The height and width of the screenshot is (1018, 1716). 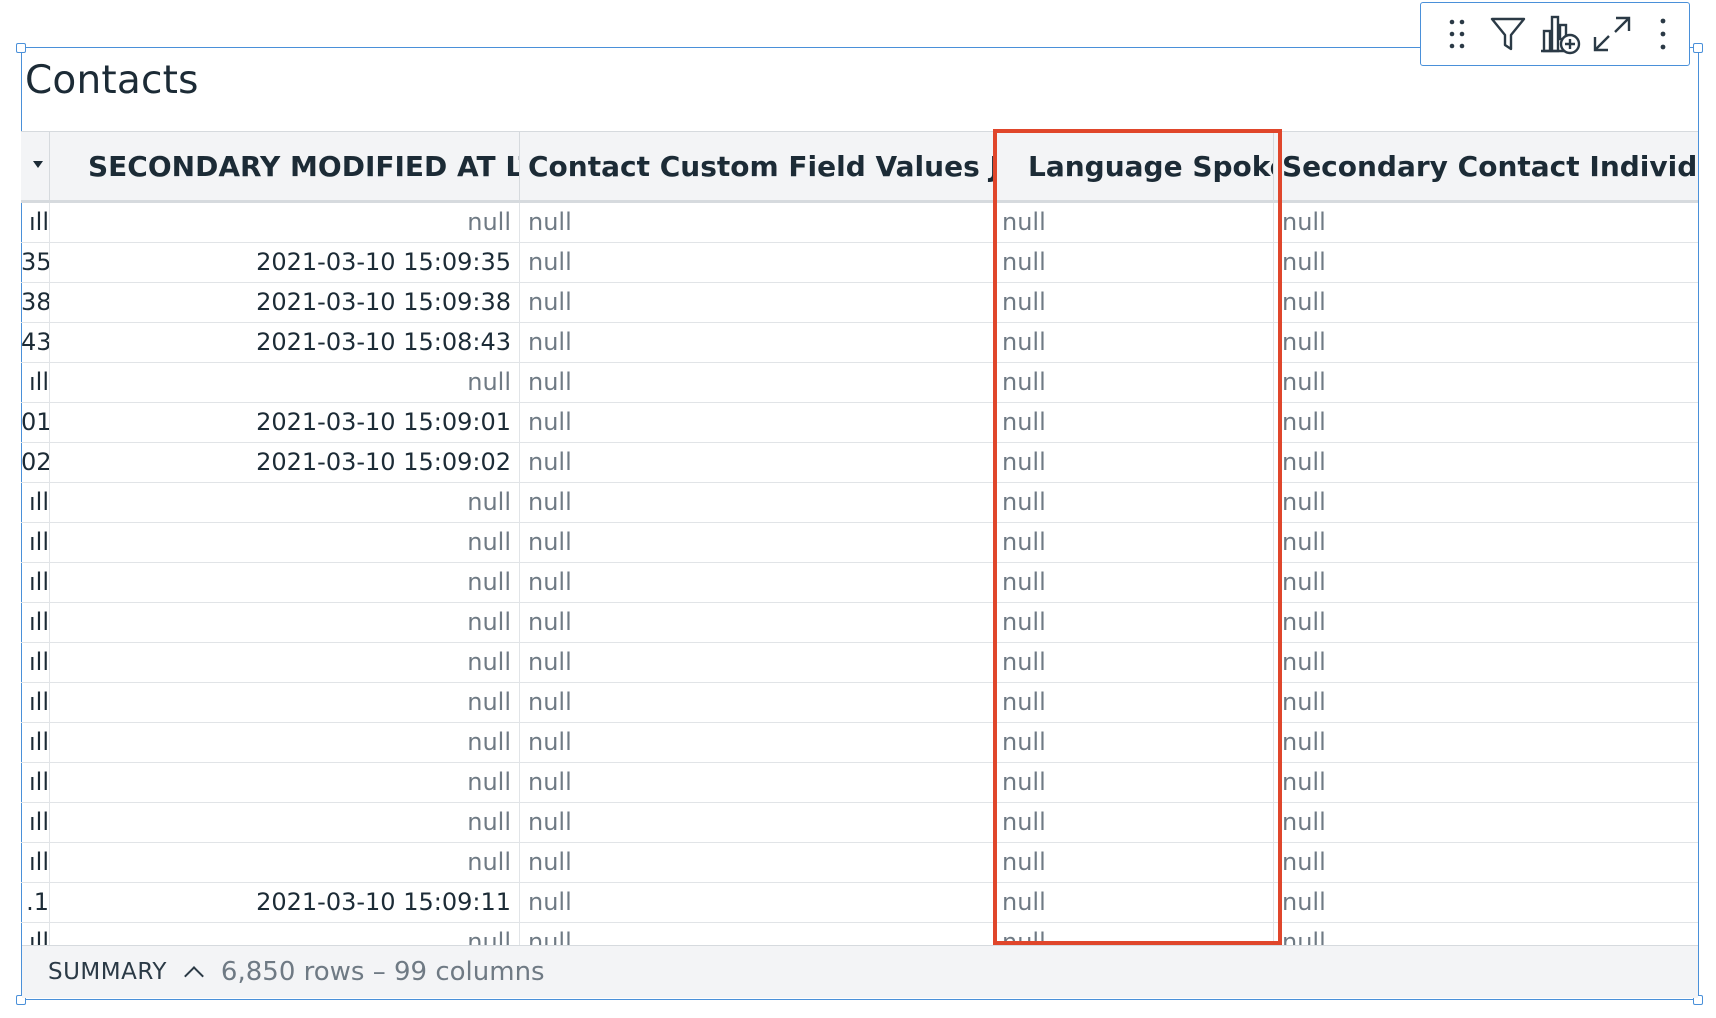 I want to click on secondary-modified-cell: 2021-03-10 15:08:43, so click(x=285, y=342).